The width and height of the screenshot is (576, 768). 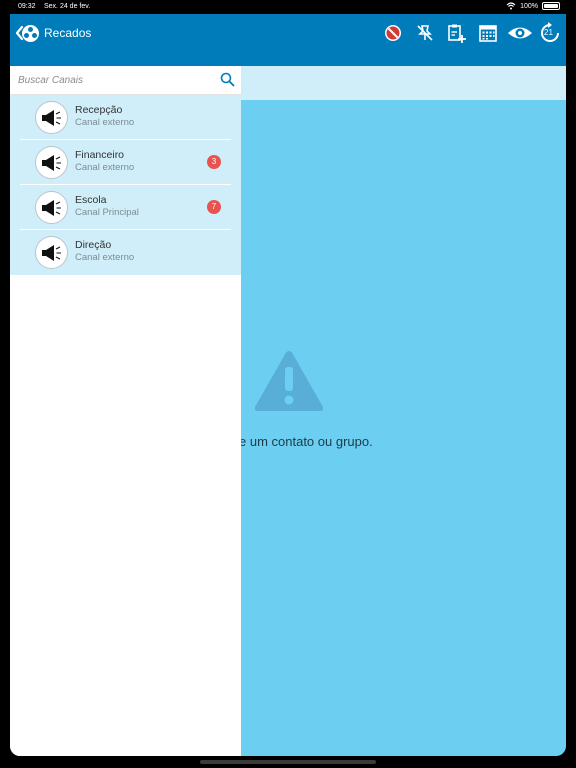 What do you see at coordinates (520, 33) in the screenshot?
I see `eye-icon` at bounding box center [520, 33].